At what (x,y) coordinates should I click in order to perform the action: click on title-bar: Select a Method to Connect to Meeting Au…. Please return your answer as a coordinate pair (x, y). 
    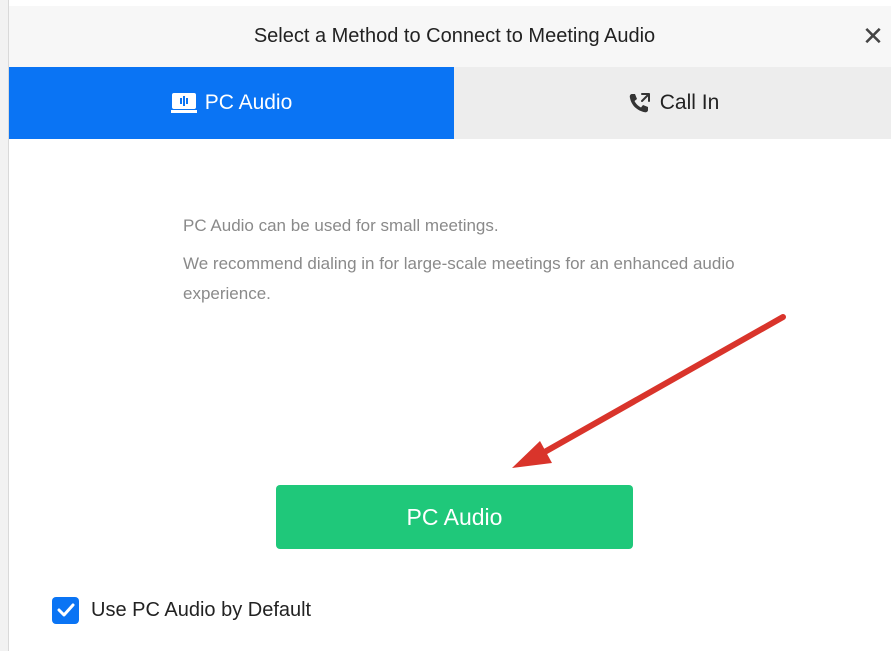
    Looking at the image, I should click on (450, 36).